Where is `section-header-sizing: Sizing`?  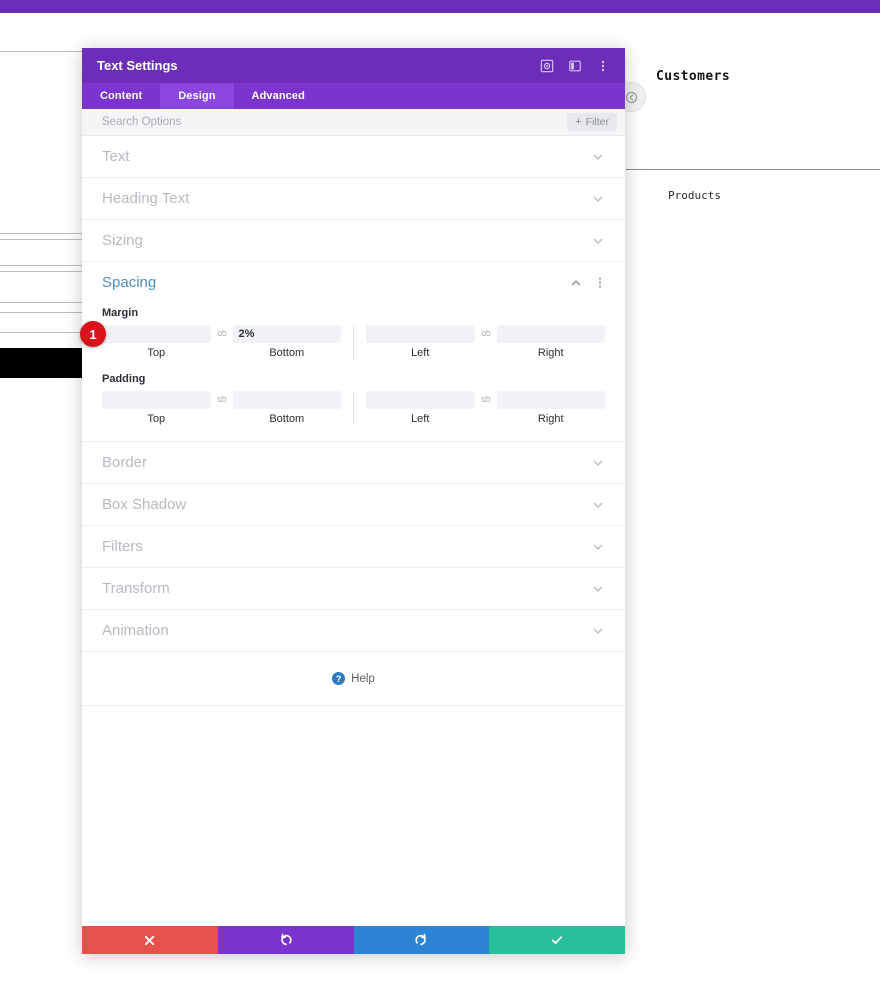 section-header-sizing: Sizing is located at coordinates (353, 240).